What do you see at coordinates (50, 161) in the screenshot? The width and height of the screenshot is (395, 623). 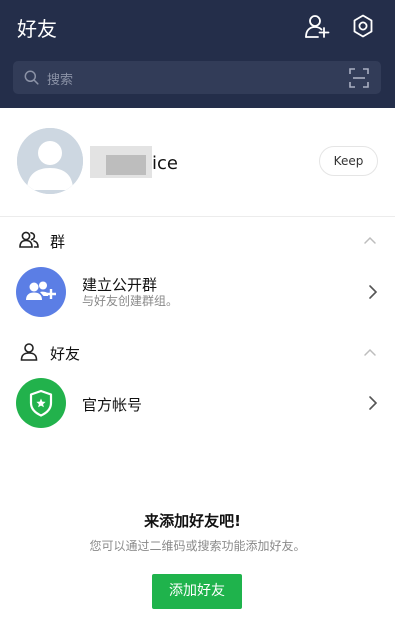 I see `avatar` at bounding box center [50, 161].